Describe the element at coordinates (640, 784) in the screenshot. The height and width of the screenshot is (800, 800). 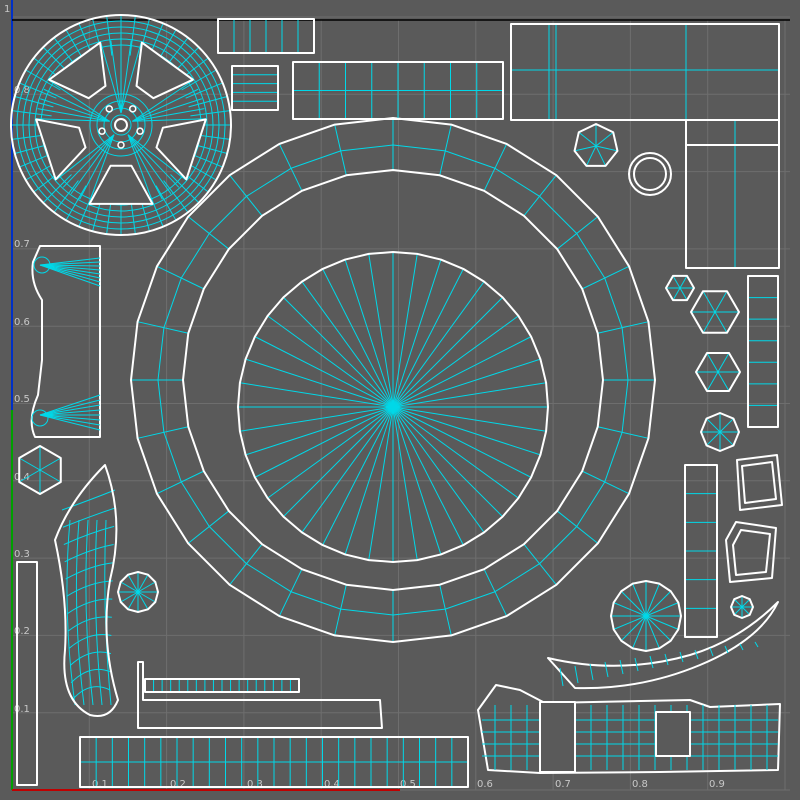
I see `u-tick-label: 0.8` at that location.